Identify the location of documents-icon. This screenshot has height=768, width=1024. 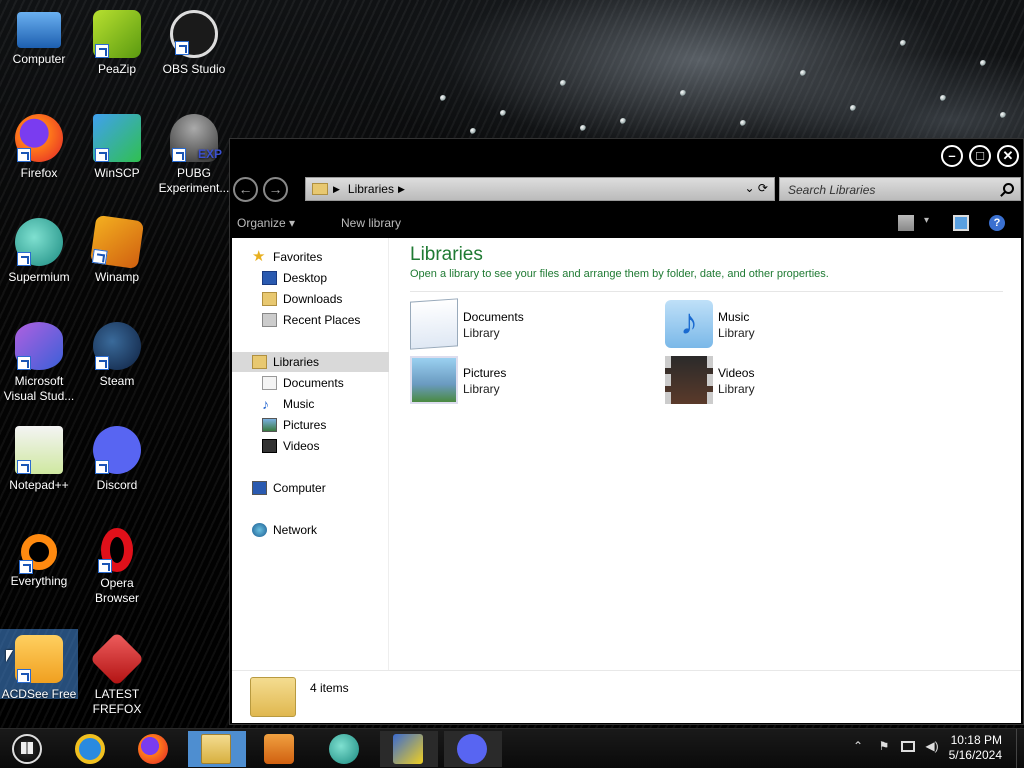
(269, 383).